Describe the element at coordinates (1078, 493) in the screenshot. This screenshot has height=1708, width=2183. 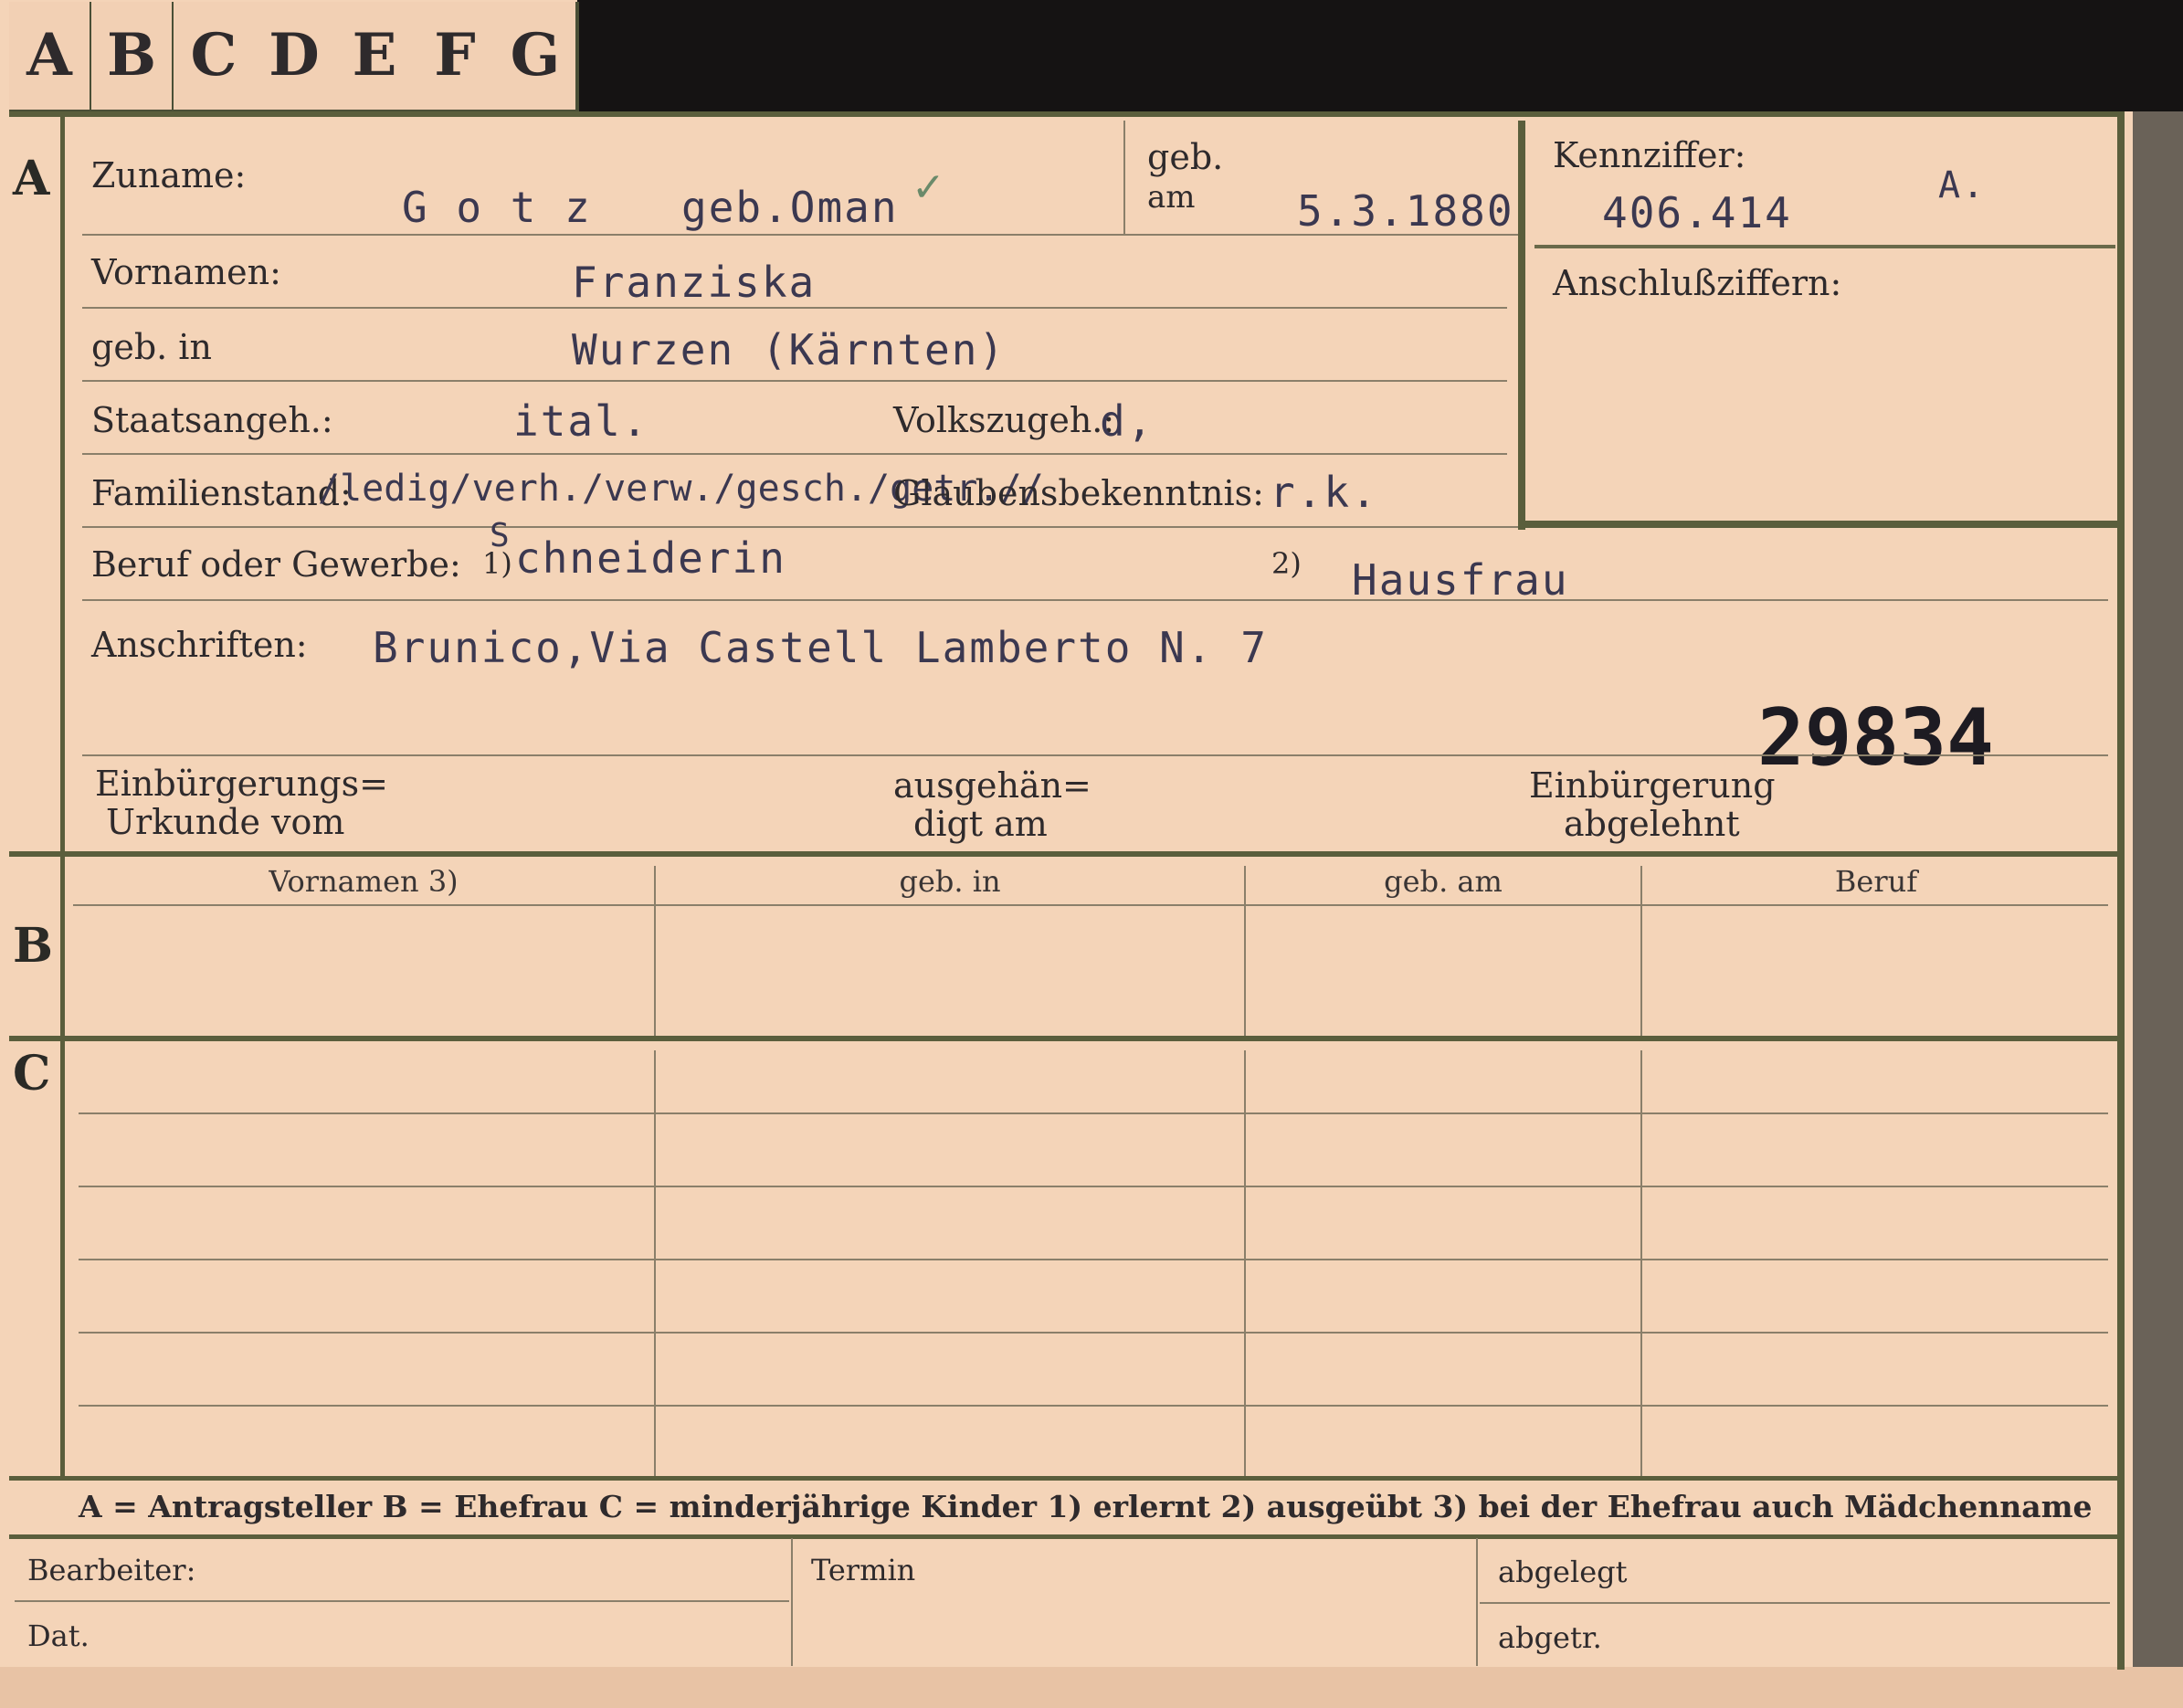
I see `glaubensbekenntnis-label: Glaubensbekenntnis:` at that location.